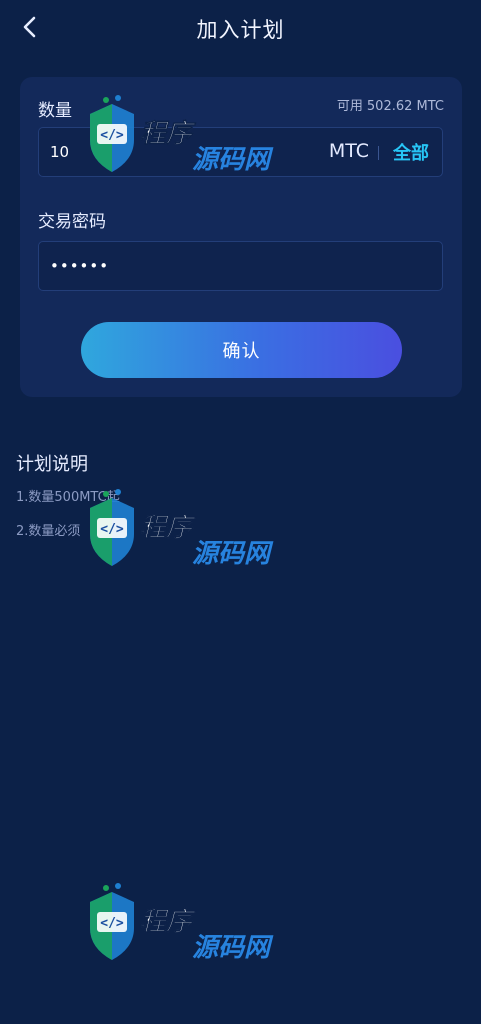 This screenshot has width=481, height=1024. What do you see at coordinates (405, 106) in the screenshot?
I see `available-value: 502.62 MTC` at bounding box center [405, 106].